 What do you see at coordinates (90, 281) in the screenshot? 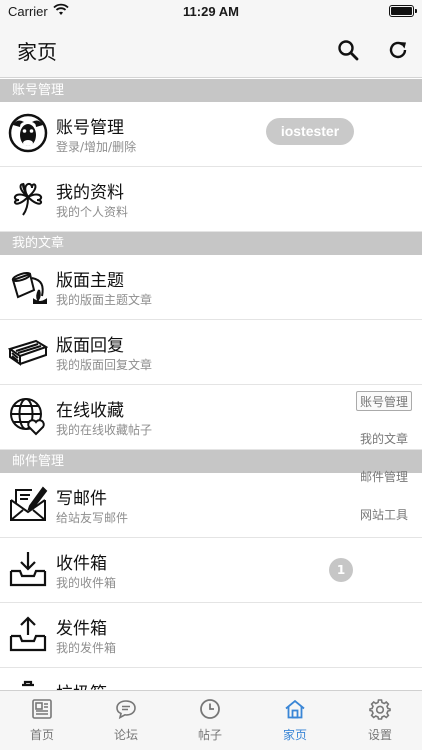
I see `row-title: 版面主题` at bounding box center [90, 281].